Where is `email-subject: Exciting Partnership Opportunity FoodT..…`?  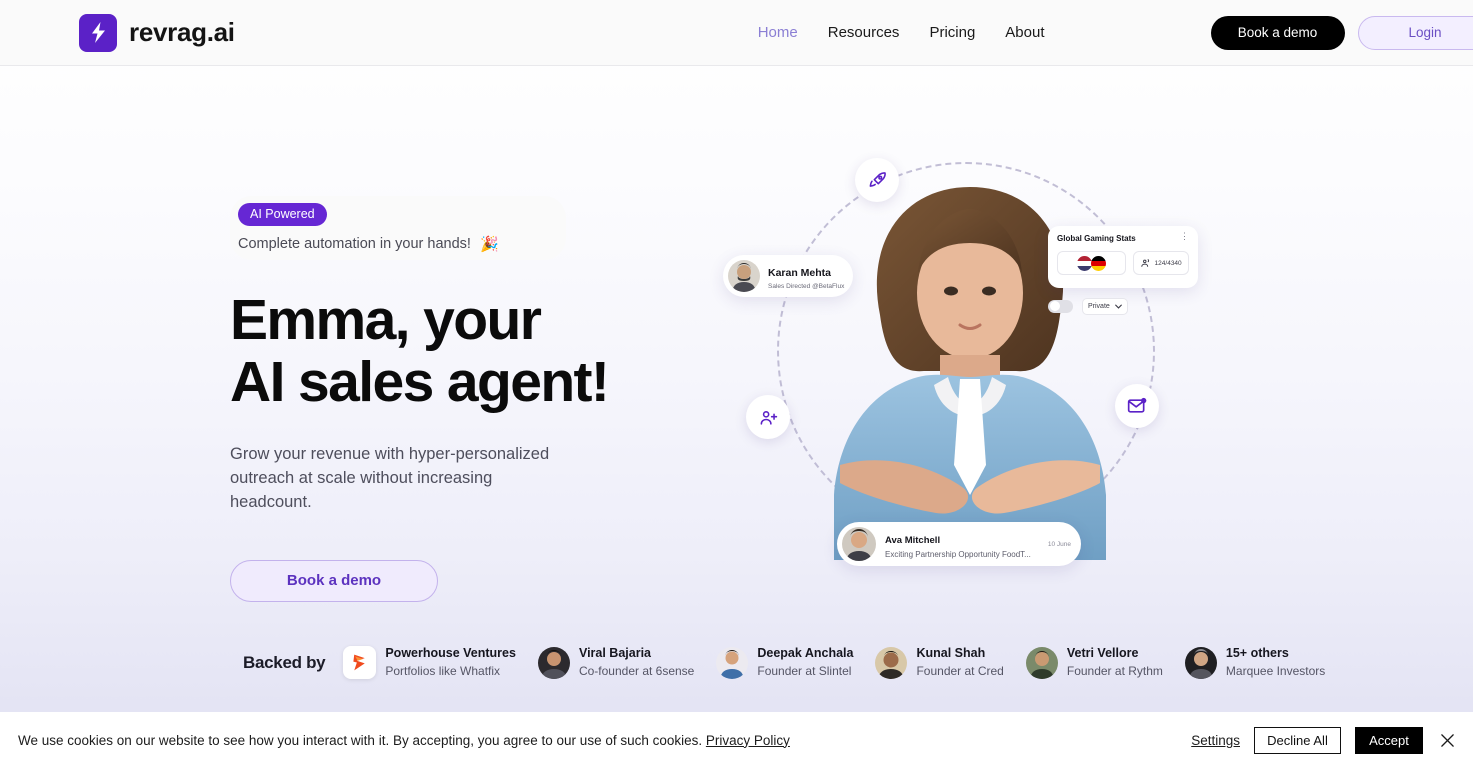 email-subject: Exciting Partnership Opportunity FoodT..… is located at coordinates (958, 554).